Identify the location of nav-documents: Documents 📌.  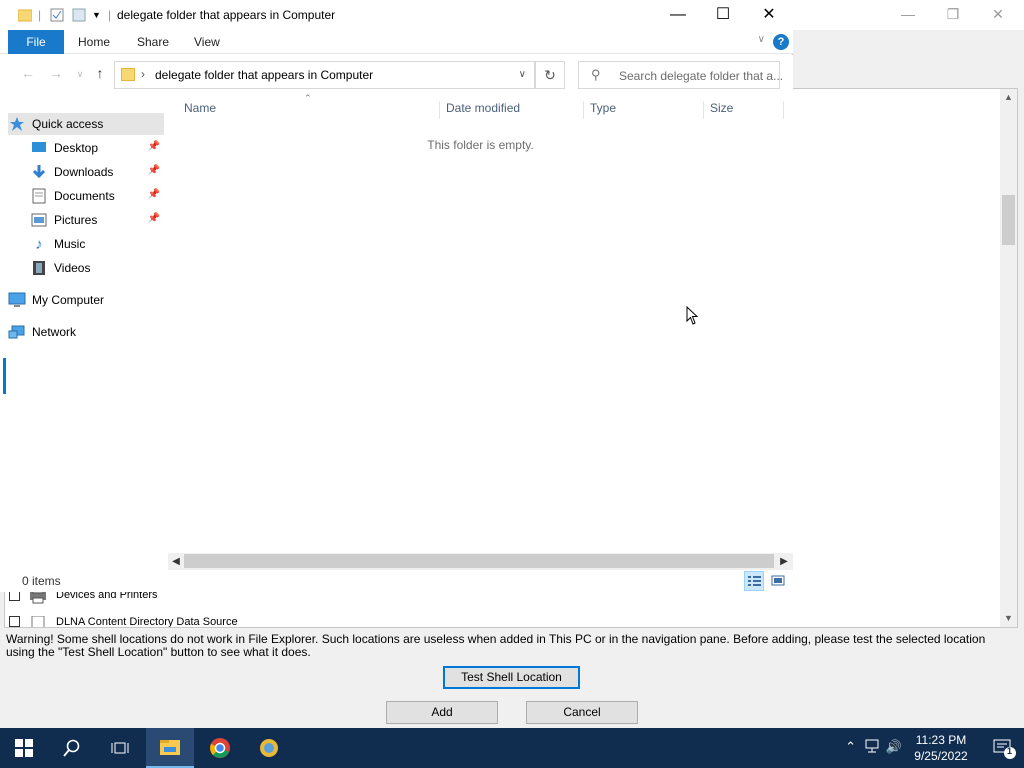
(97, 196).